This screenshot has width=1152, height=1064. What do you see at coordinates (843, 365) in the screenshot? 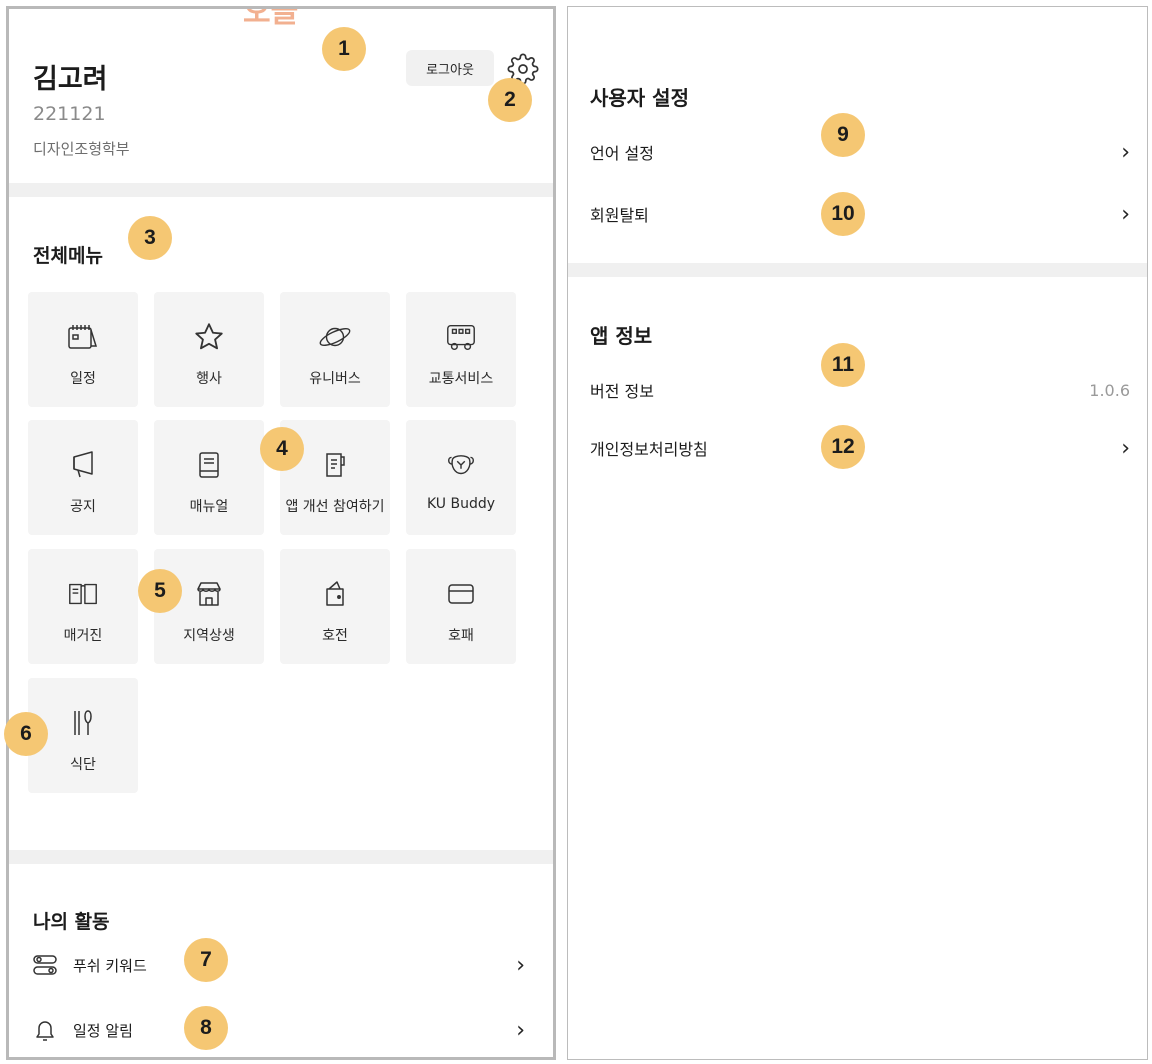
I see `annotation-badge: 11` at bounding box center [843, 365].